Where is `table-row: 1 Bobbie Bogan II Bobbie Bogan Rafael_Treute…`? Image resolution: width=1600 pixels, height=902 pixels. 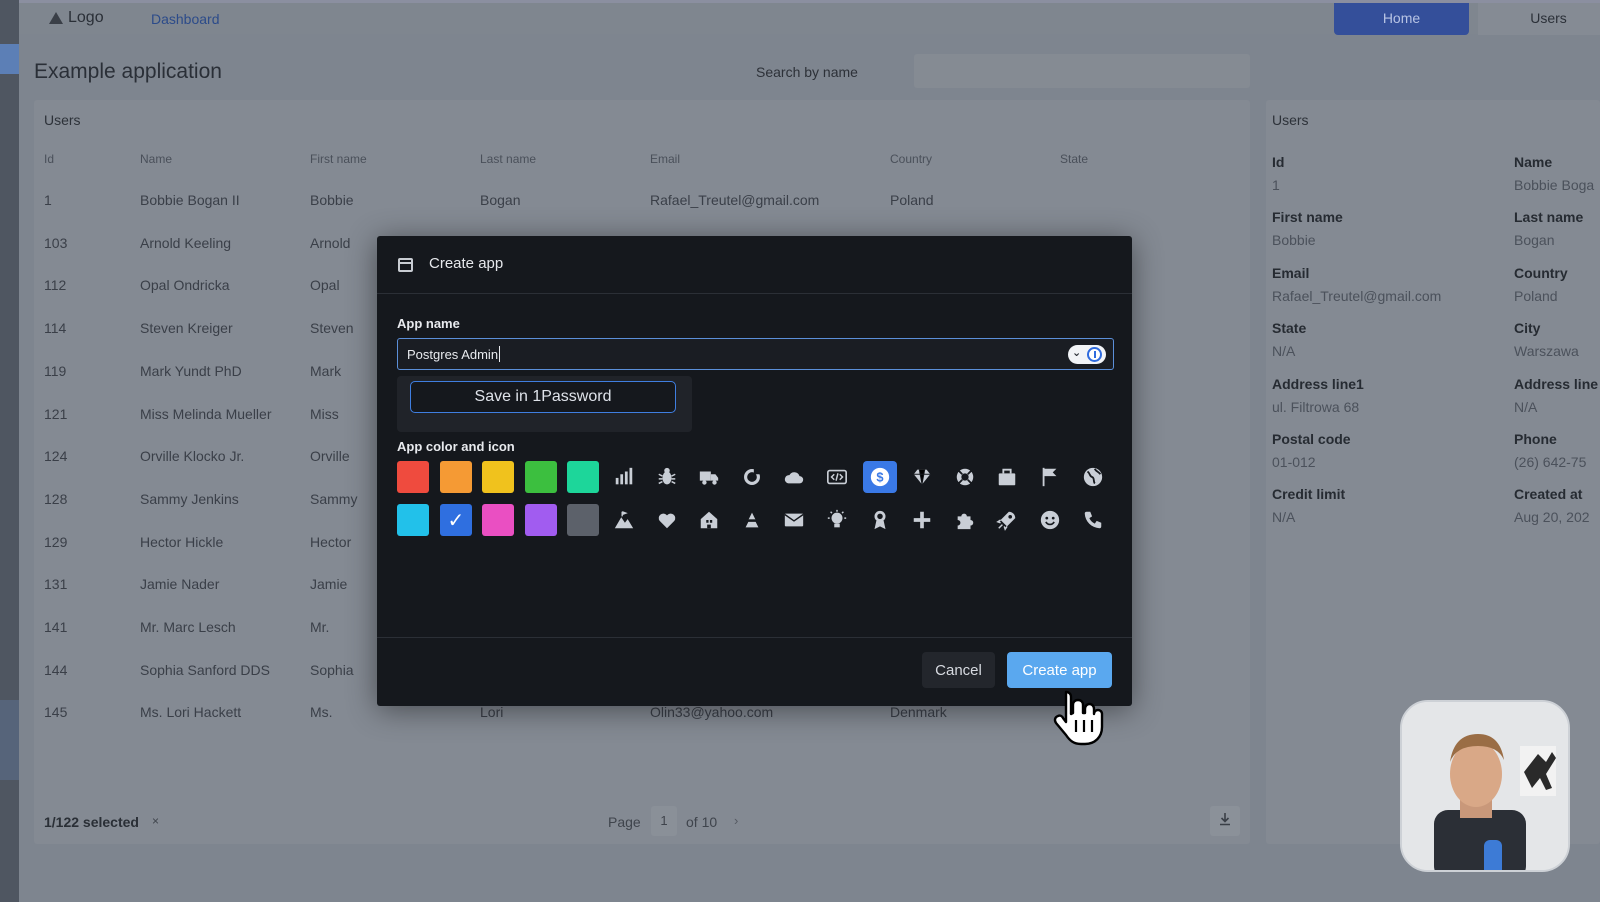
table-row: 1 Bobbie Bogan II Bobbie Bogan Rafael_Treute… is located at coordinates (642, 213).